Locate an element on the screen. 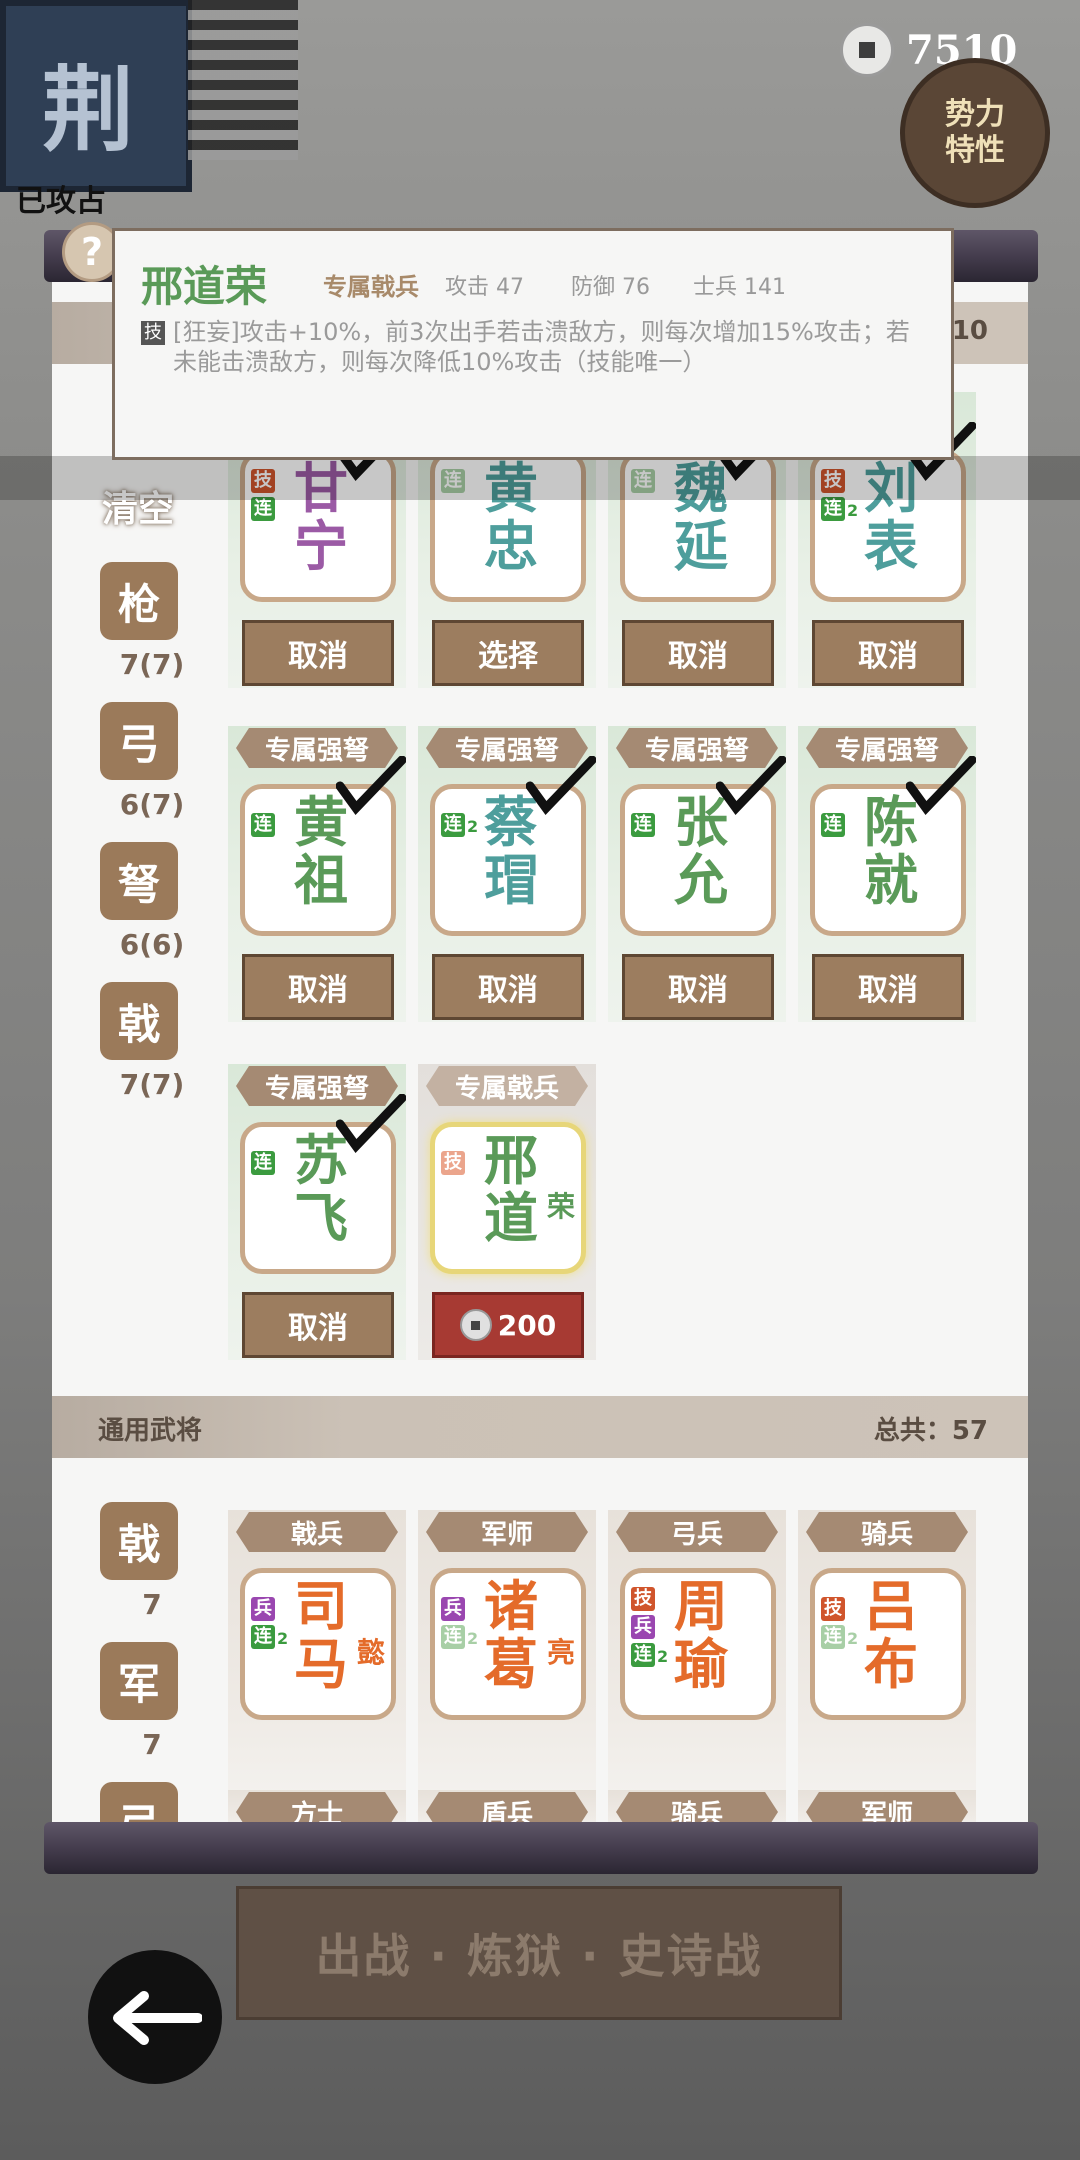 The height and width of the screenshot is (2160, 1080). tooltip-skill-badge: 技 is located at coordinates (153, 333).